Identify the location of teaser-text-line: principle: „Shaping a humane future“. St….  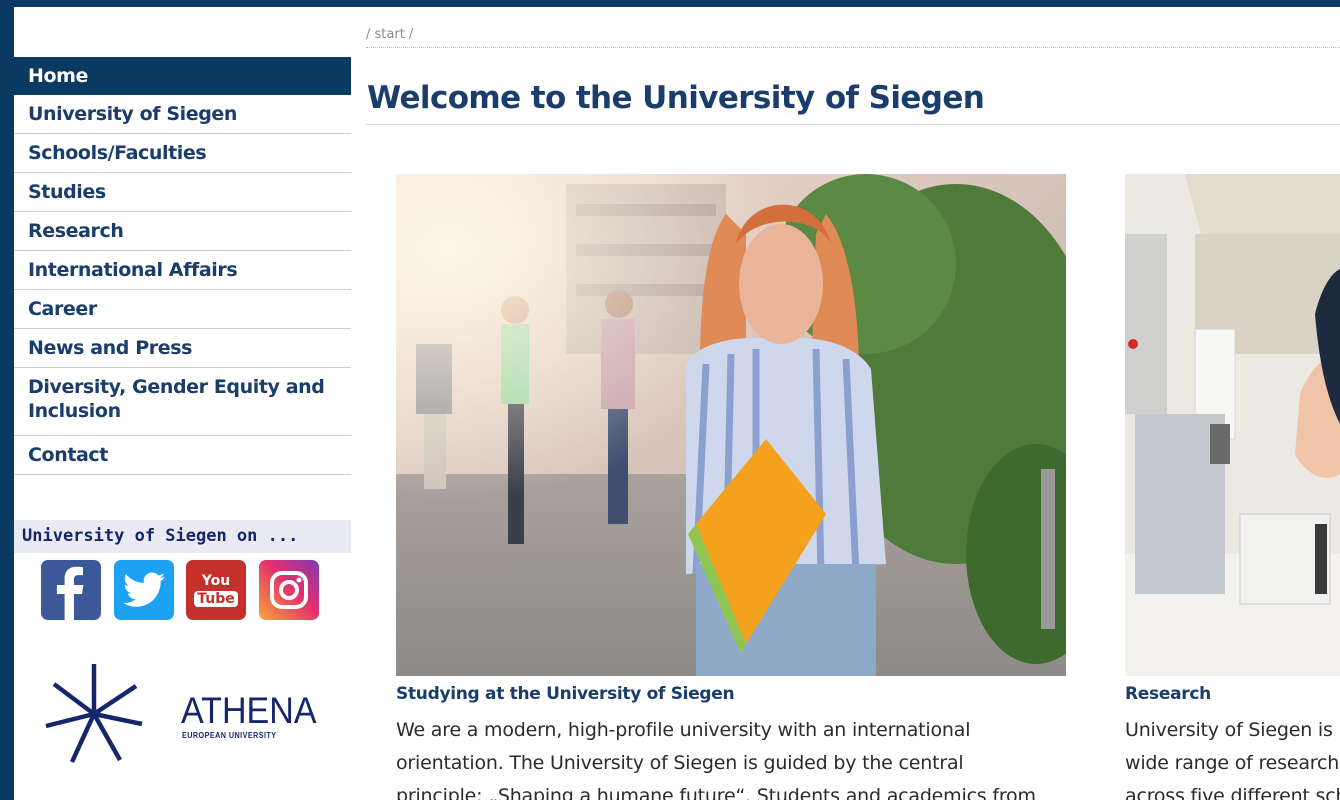
(716, 792).